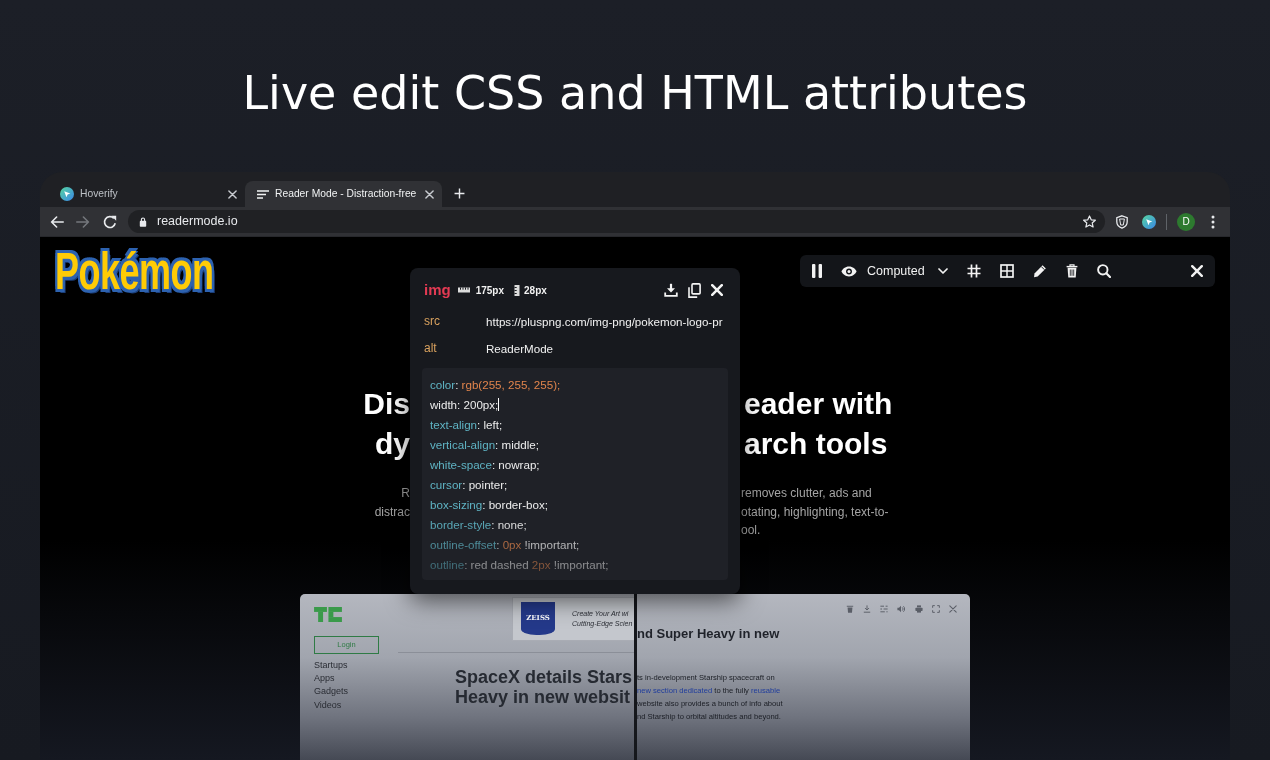 The width and height of the screenshot is (1270, 760). What do you see at coordinates (575, 474) in the screenshot?
I see `css-editor` at bounding box center [575, 474].